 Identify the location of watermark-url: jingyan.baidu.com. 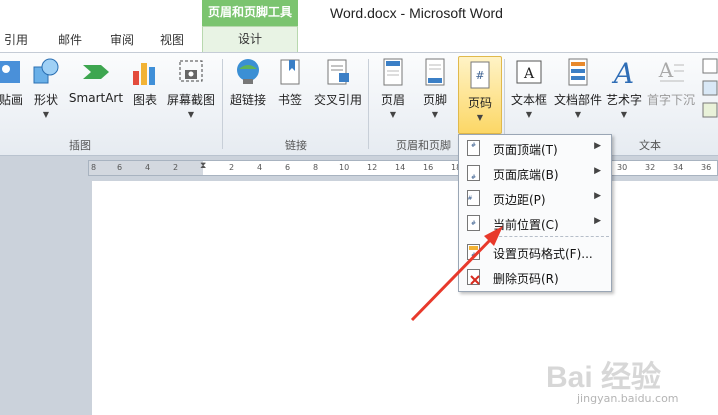
(628, 398).